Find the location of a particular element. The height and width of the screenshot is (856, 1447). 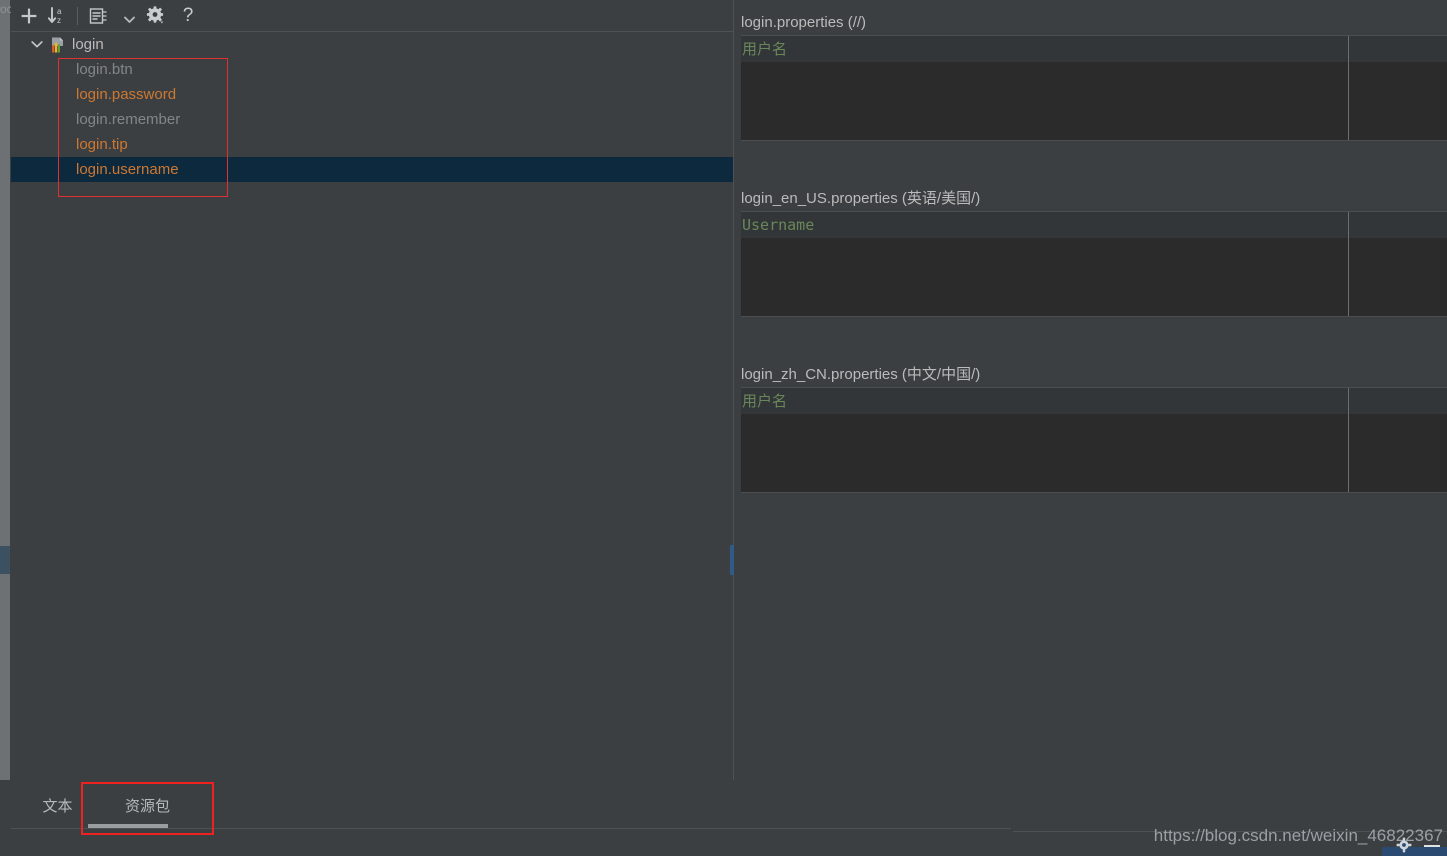

tabbar-divider is located at coordinates (511, 828).